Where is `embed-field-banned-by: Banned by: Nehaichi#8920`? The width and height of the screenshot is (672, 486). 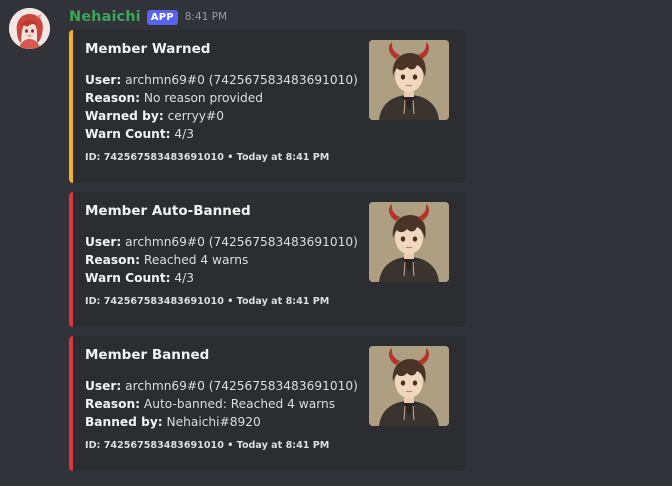 embed-field-banned-by: Banned by: Nehaichi#8920 is located at coordinates (173, 422).